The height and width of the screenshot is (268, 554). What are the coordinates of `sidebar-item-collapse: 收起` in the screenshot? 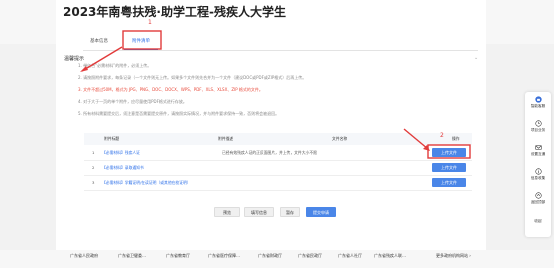 It's located at (538, 221).